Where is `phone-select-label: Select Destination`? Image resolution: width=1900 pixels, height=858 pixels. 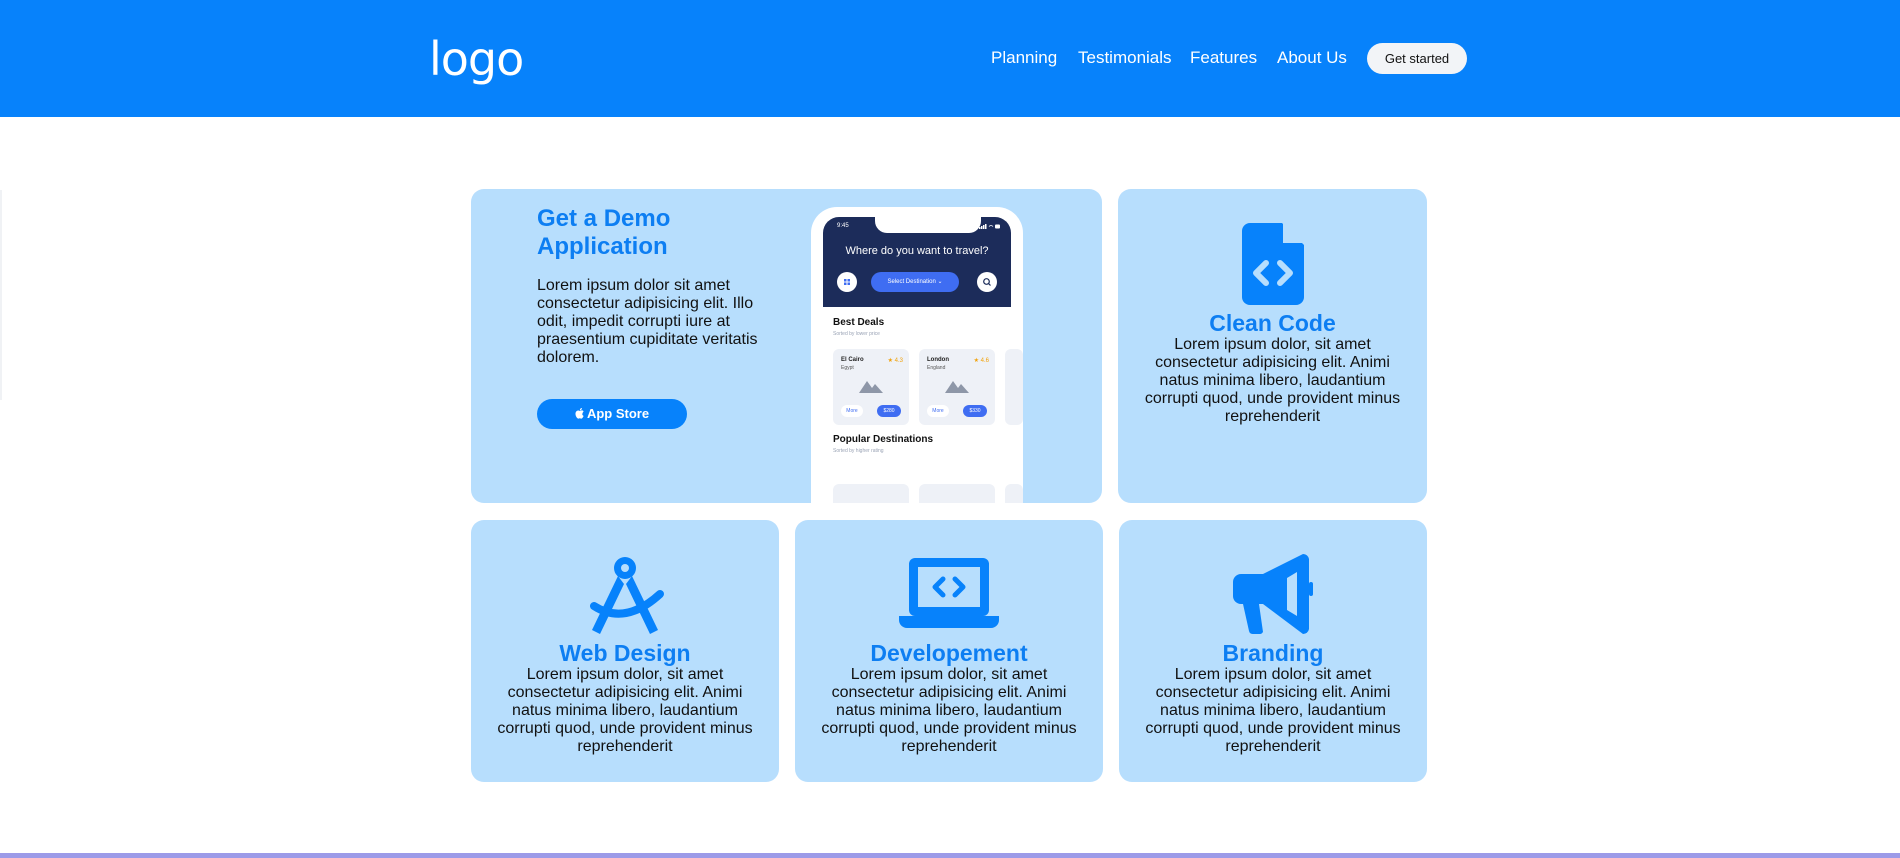
phone-select-label: Select Destination is located at coordinates (911, 282).